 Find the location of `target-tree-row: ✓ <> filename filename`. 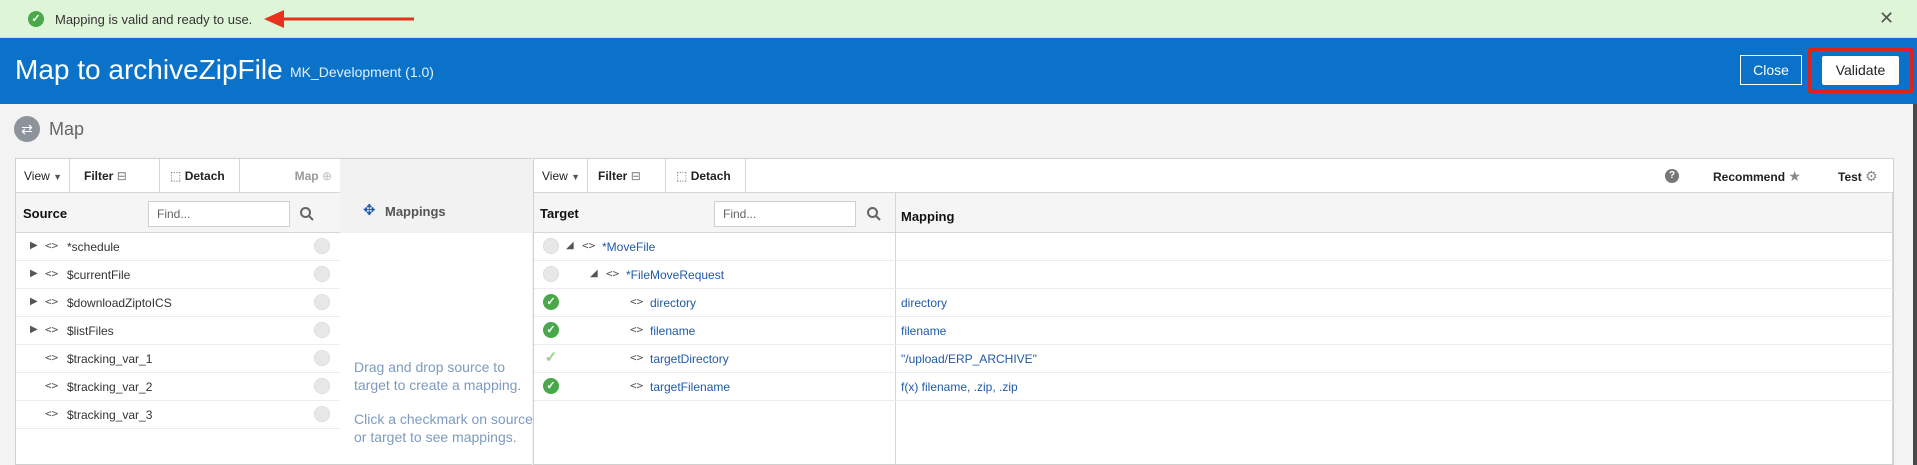

target-tree-row: ✓ <> filename filename is located at coordinates (1213, 331).